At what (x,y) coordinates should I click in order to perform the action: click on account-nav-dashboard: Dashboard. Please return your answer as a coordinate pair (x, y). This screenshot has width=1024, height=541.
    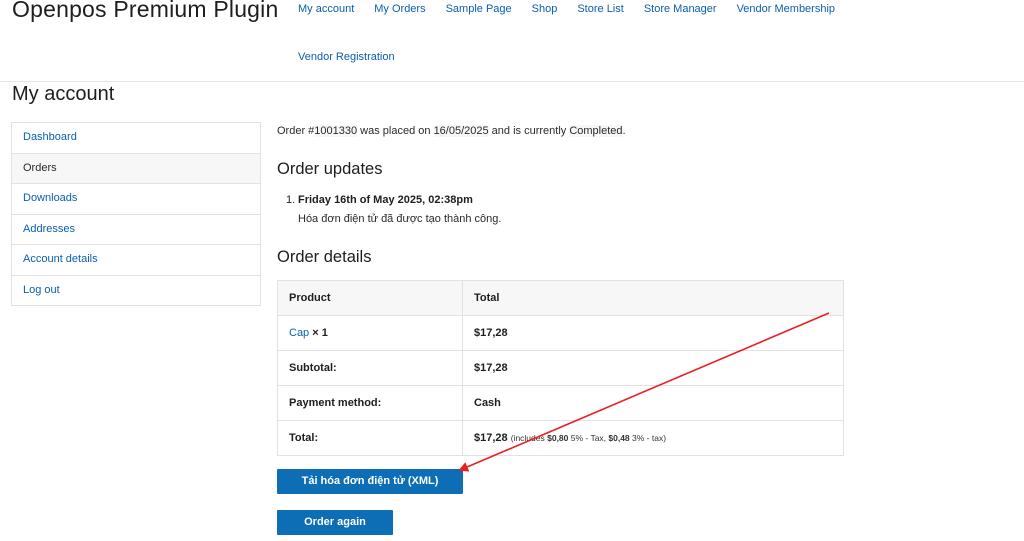
    Looking at the image, I should click on (136, 138).